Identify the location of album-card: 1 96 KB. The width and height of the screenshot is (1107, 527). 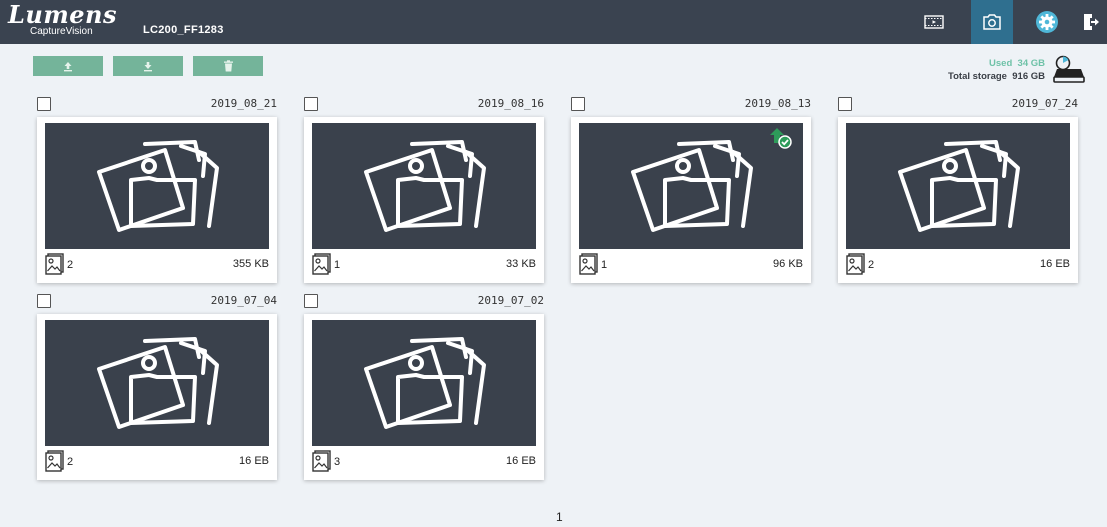
(691, 200).